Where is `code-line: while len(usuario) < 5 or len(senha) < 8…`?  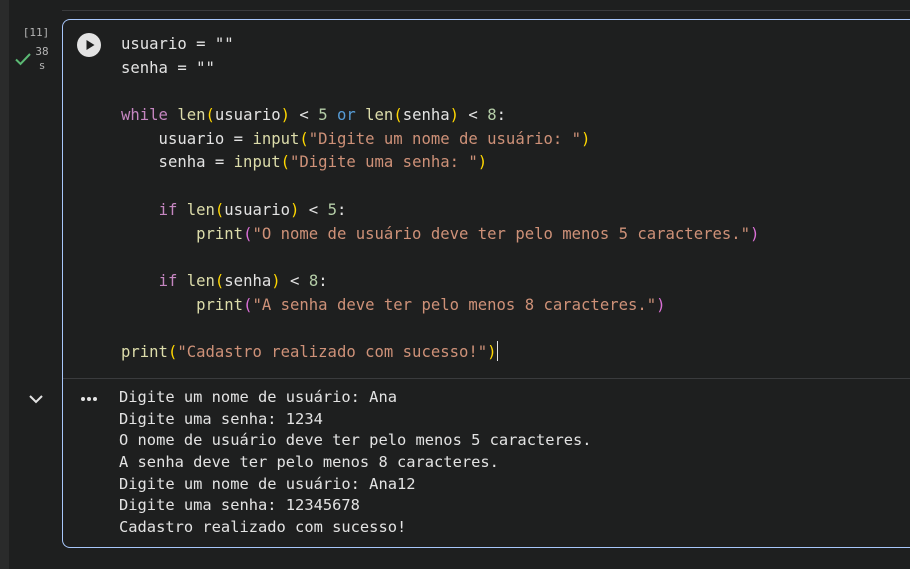
code-line: while len(usuario) < 5 or len(senha) < 8… is located at coordinates (440, 116).